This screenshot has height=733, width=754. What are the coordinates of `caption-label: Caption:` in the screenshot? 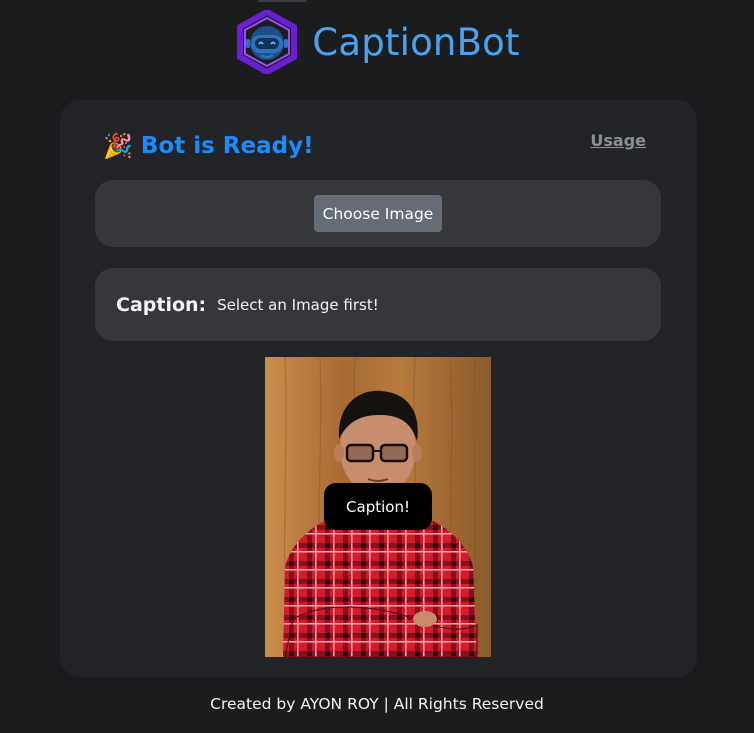 It's located at (161, 304).